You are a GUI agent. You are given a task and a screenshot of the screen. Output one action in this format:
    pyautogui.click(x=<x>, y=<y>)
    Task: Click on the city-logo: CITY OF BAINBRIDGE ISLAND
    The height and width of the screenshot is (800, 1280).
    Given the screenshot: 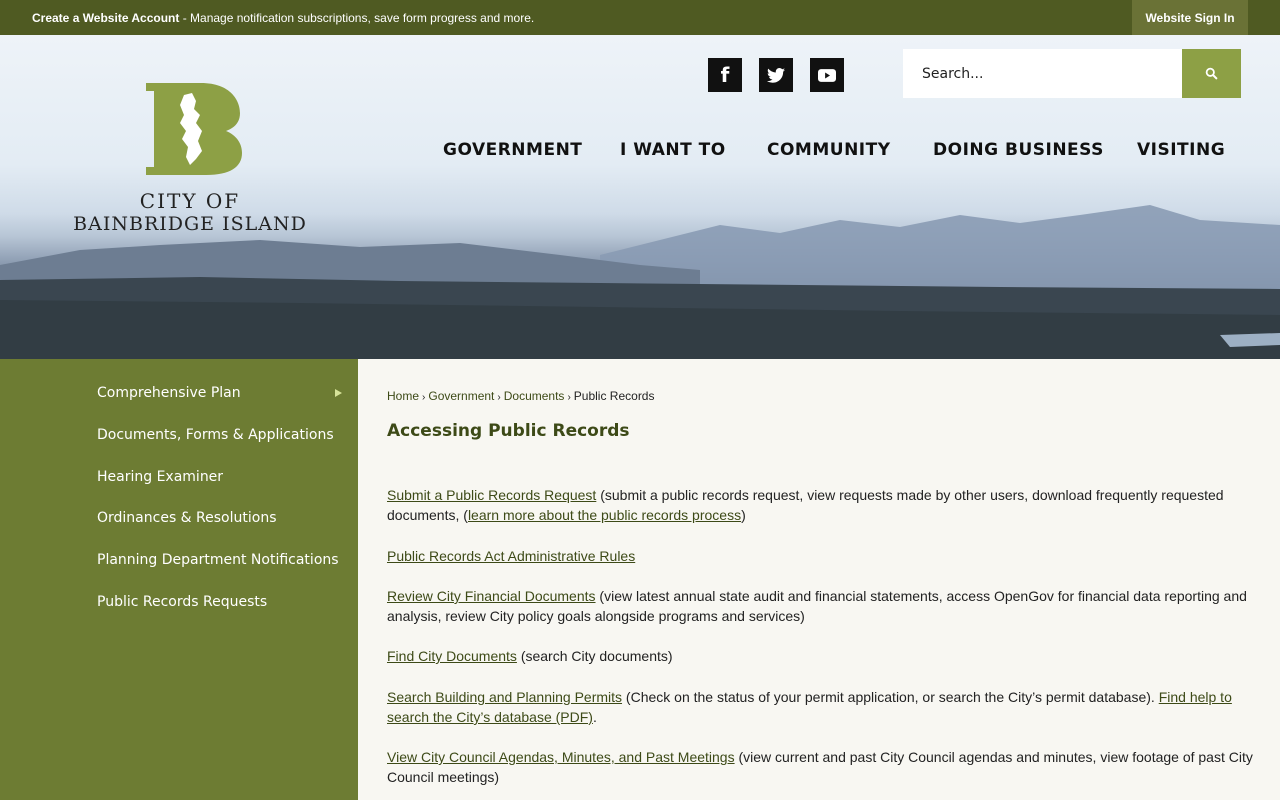 What is the action you would take?
    pyautogui.click(x=190, y=159)
    